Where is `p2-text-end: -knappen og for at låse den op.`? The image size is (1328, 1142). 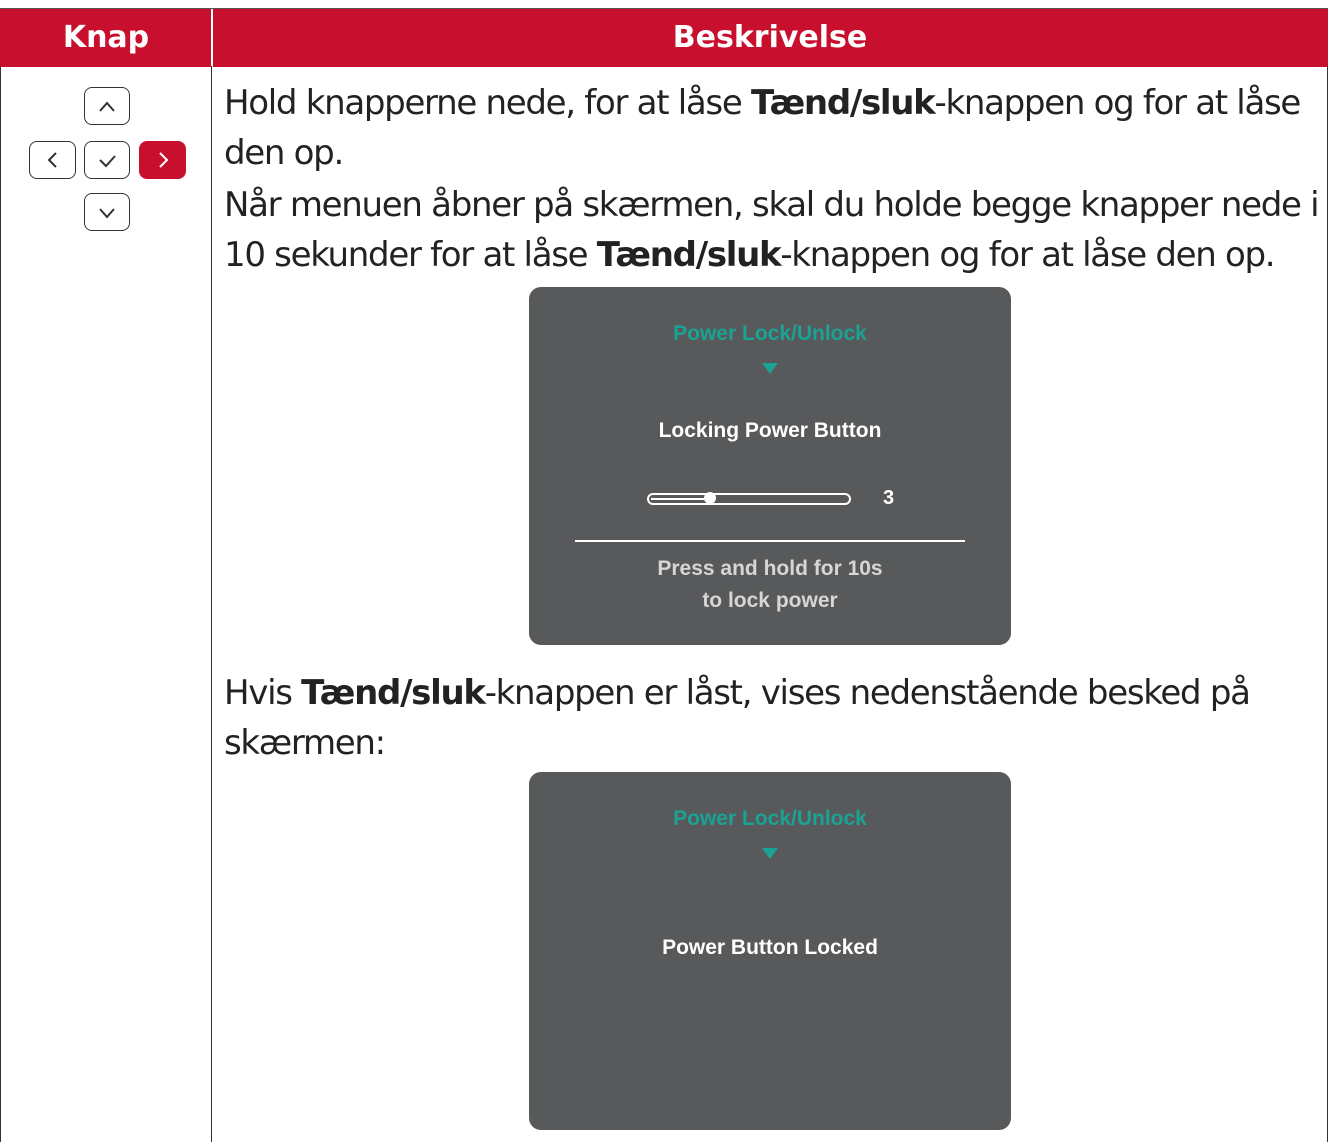
p2-text-end: -knappen og for at låse den op. is located at coordinates (1027, 255).